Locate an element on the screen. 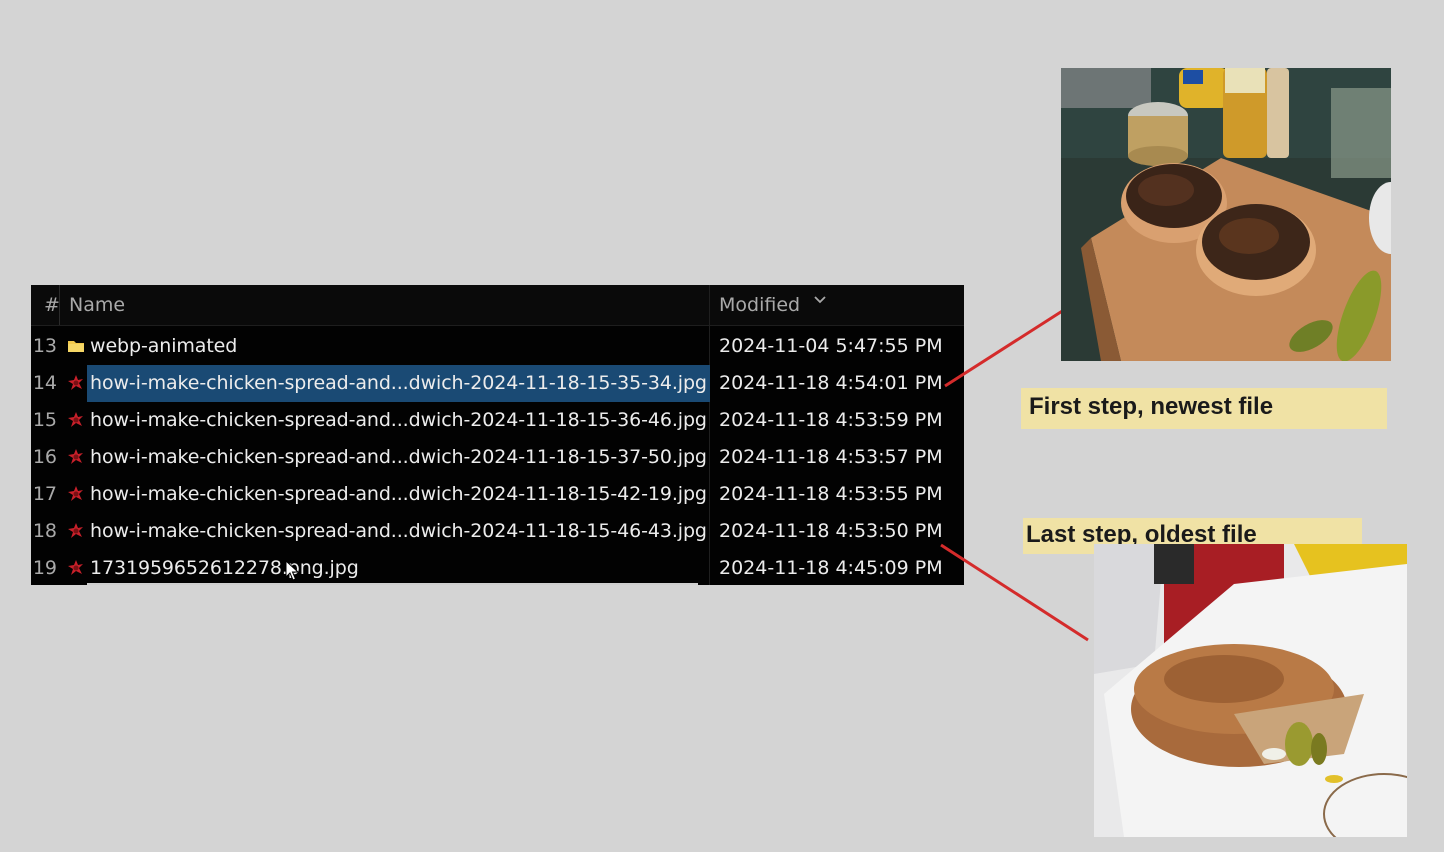 The width and height of the screenshot is (1444, 852). first-step-label: First step, newest file is located at coordinates (1204, 408).